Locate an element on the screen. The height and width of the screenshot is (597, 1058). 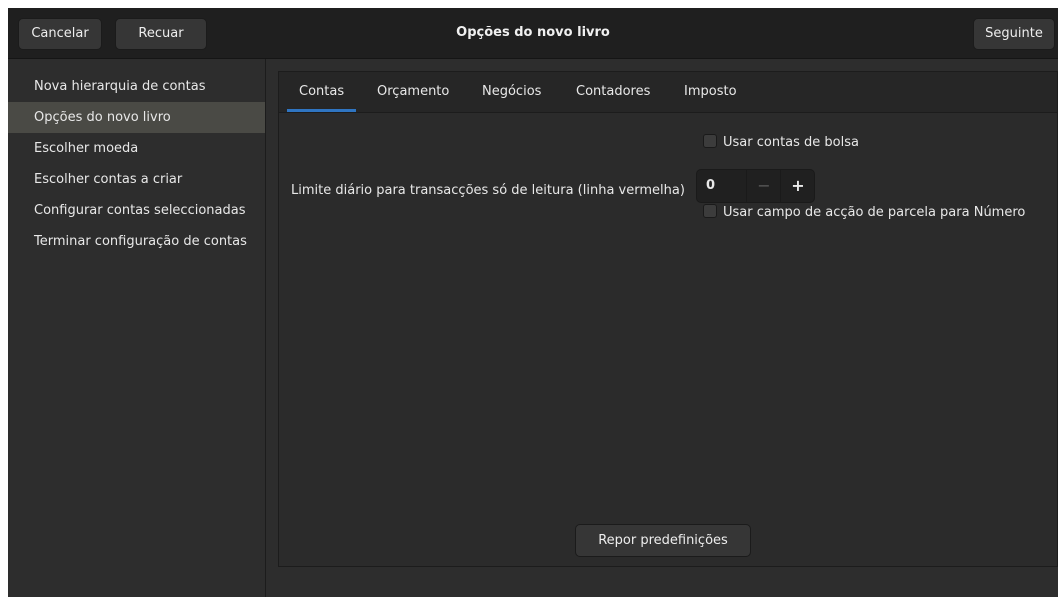
reset-defaults-button: Repor predefinições is located at coordinates (663, 540).